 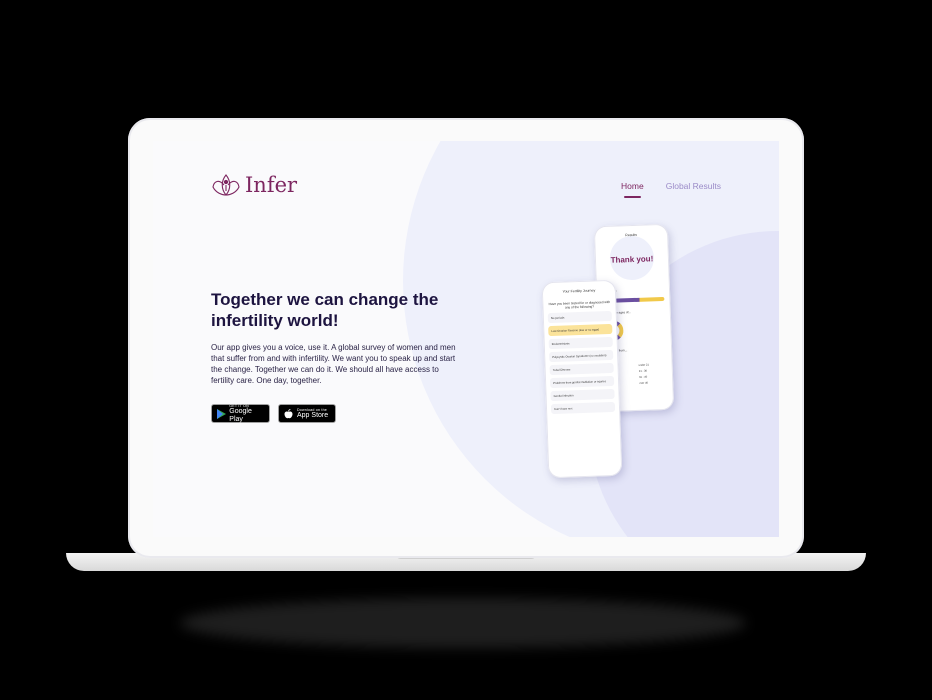 I want to click on legend-item: over 40, so click(x=643, y=383).